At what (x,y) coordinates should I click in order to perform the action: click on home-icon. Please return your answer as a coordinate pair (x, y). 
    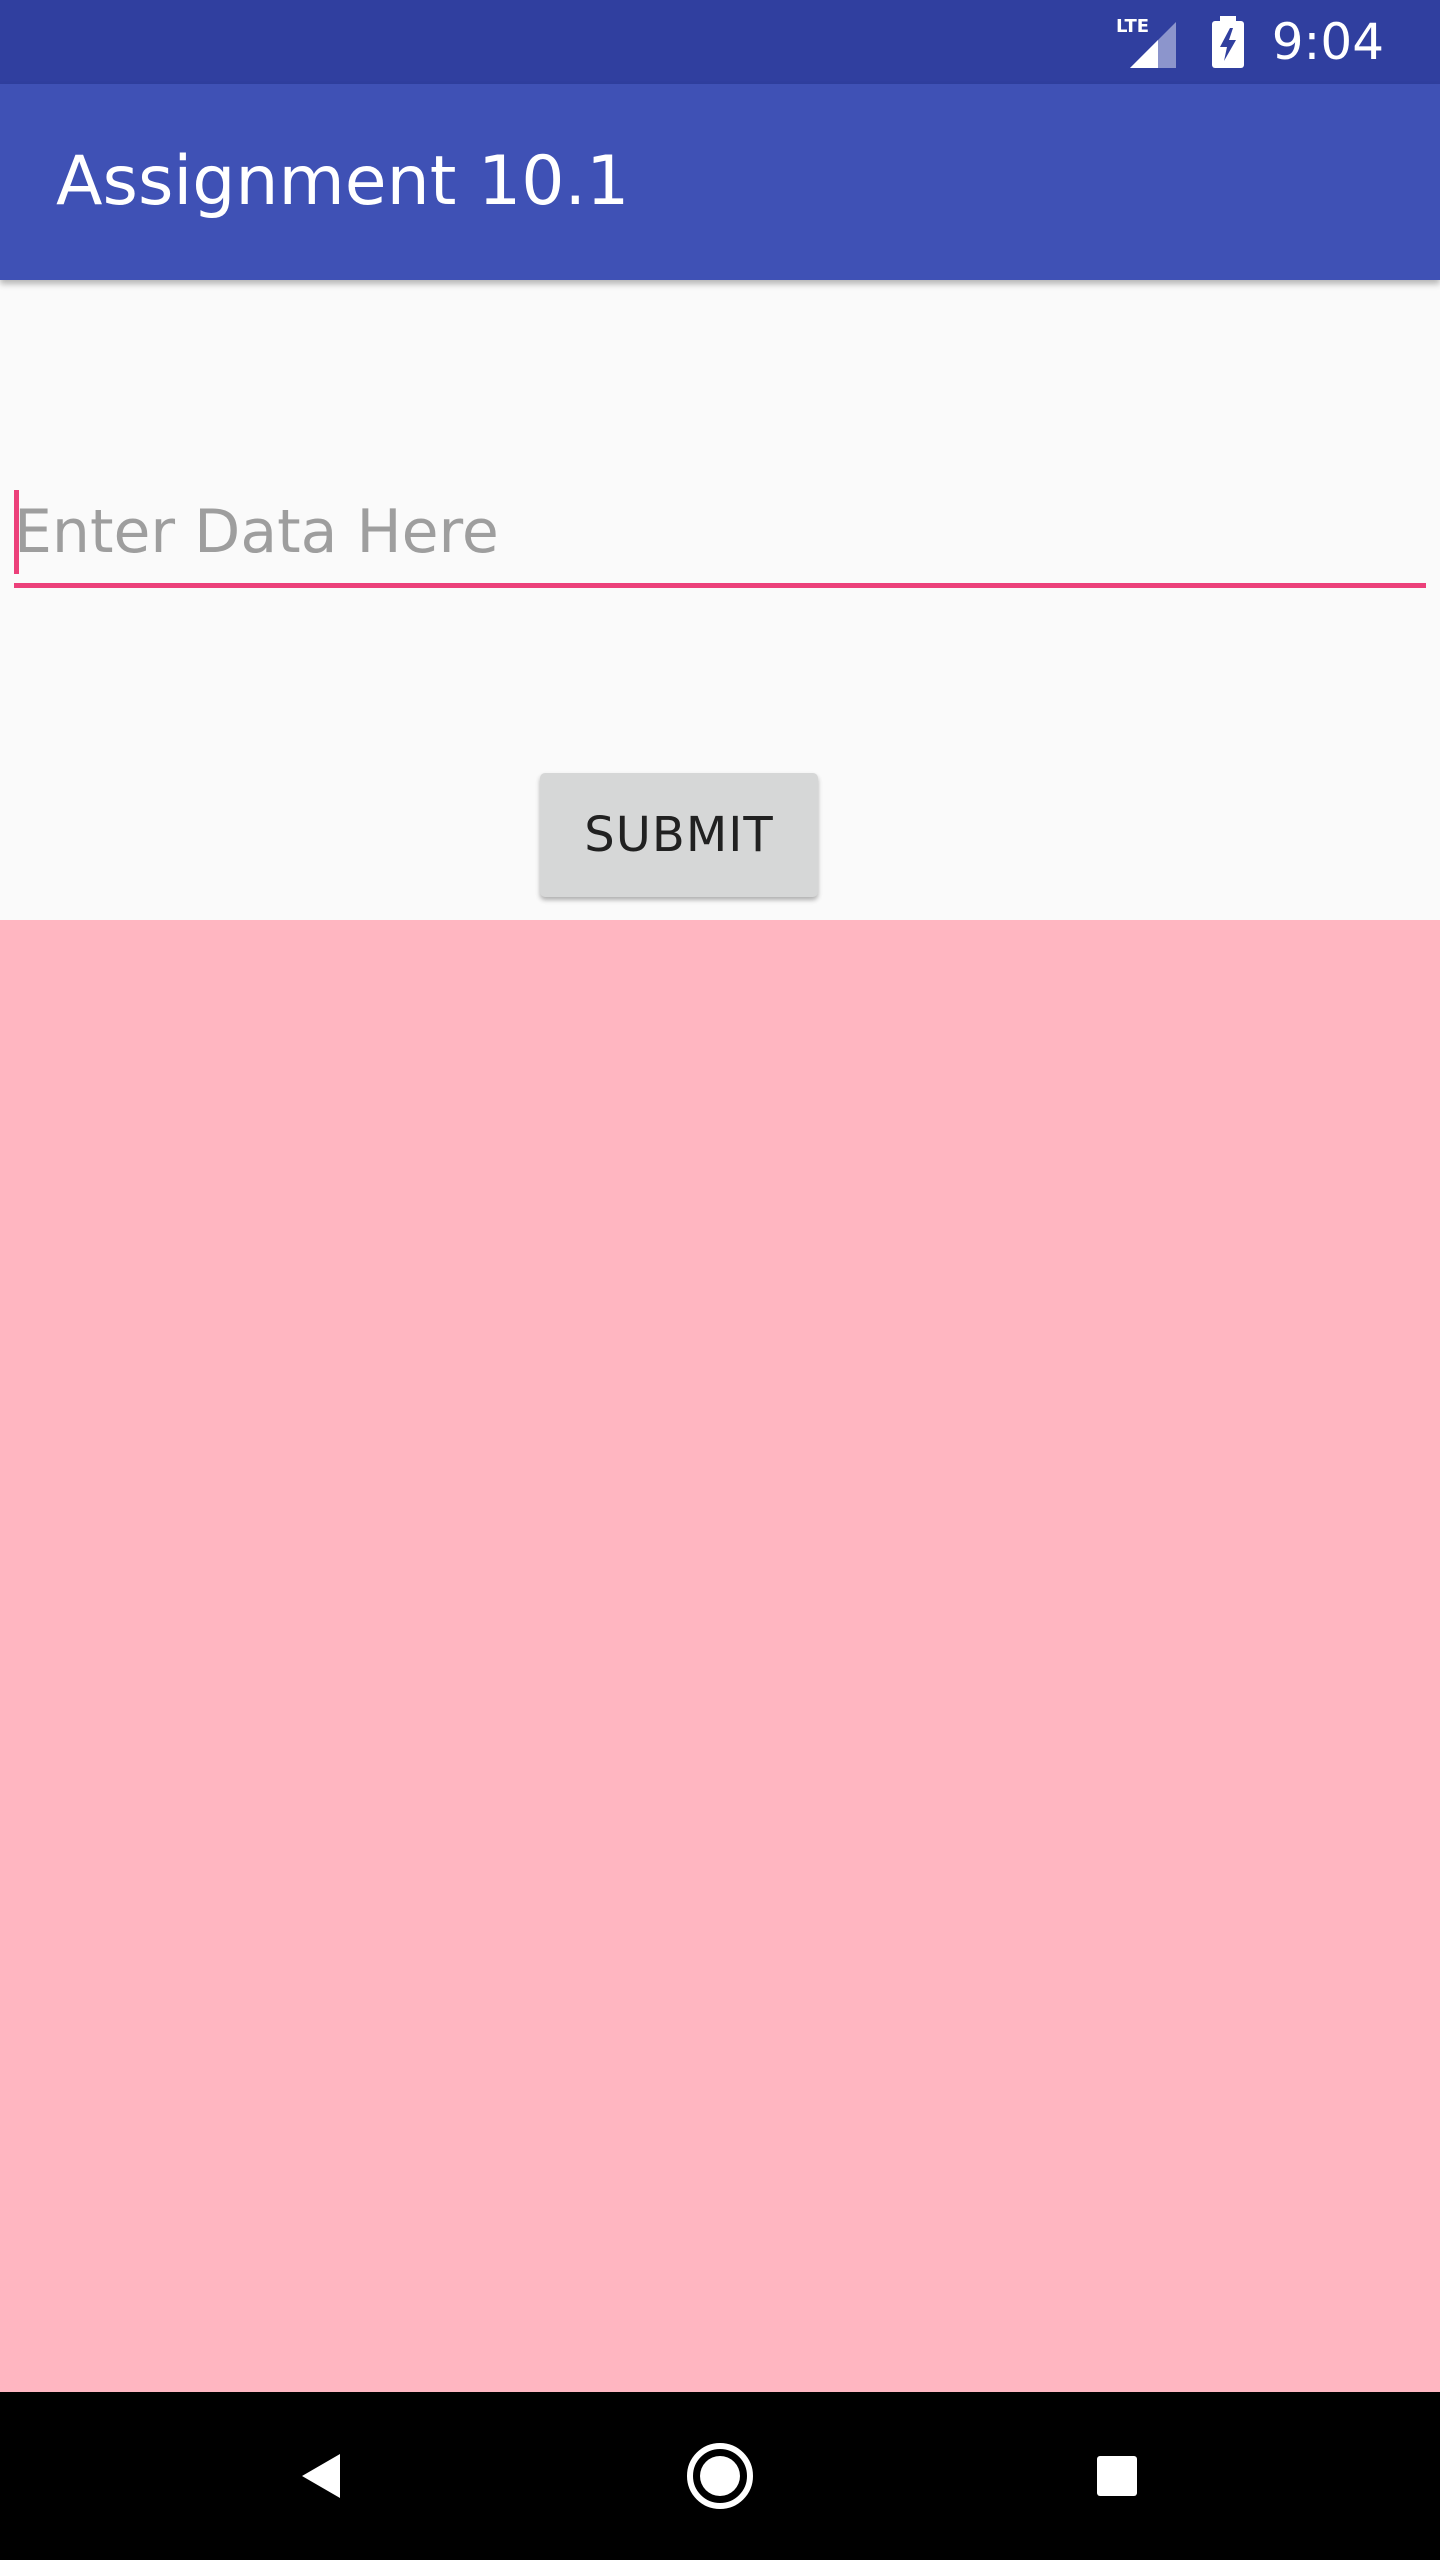
    Looking at the image, I should click on (720, 2476).